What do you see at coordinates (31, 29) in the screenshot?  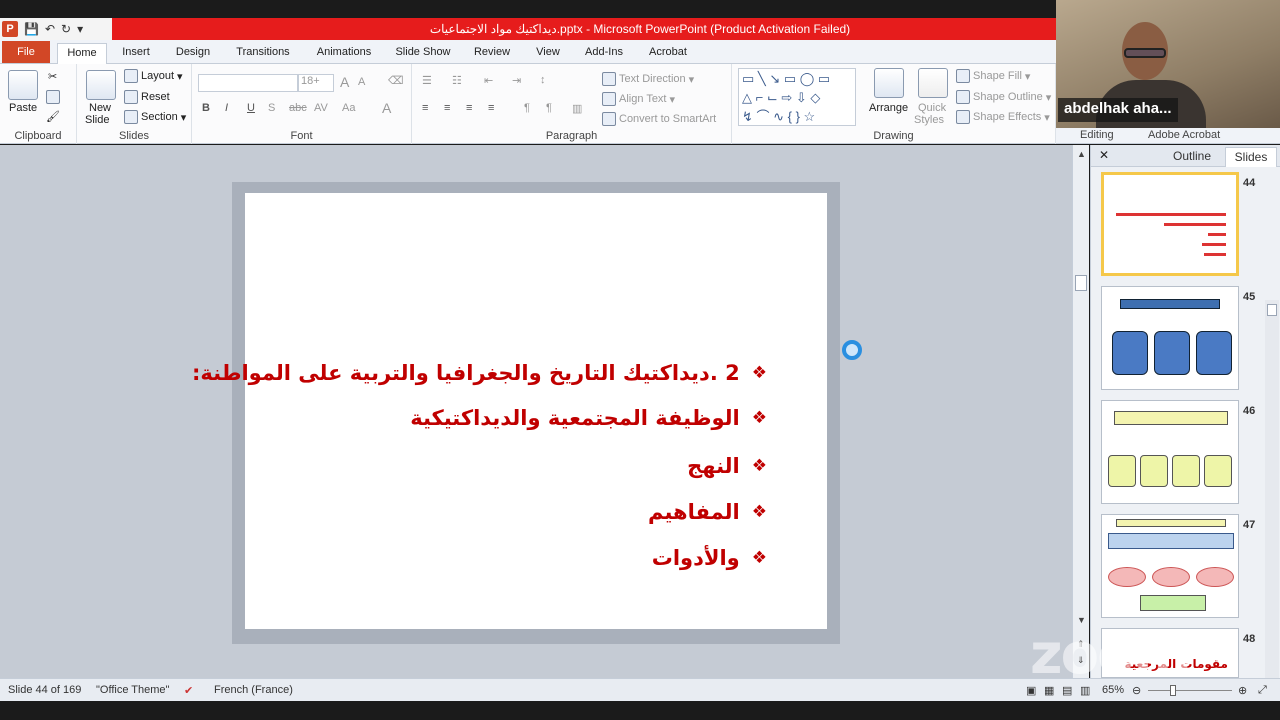 I see `save-icon: 💾` at bounding box center [31, 29].